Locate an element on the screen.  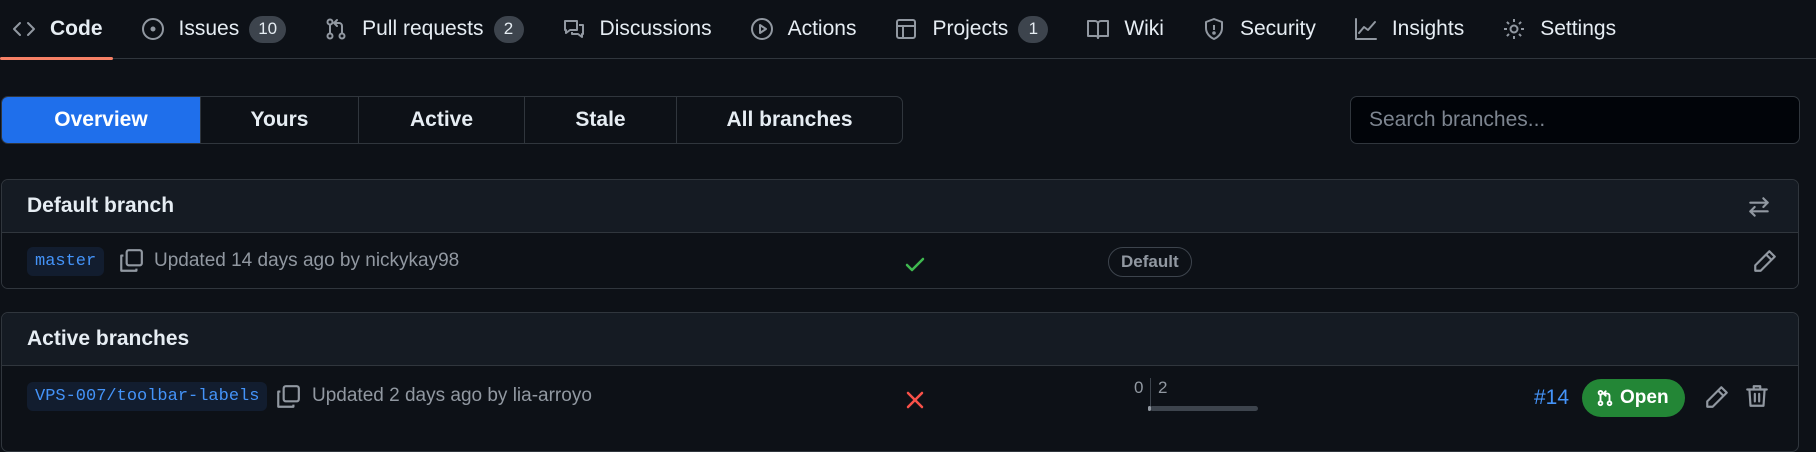
shield-icon is located at coordinates (1214, 29).